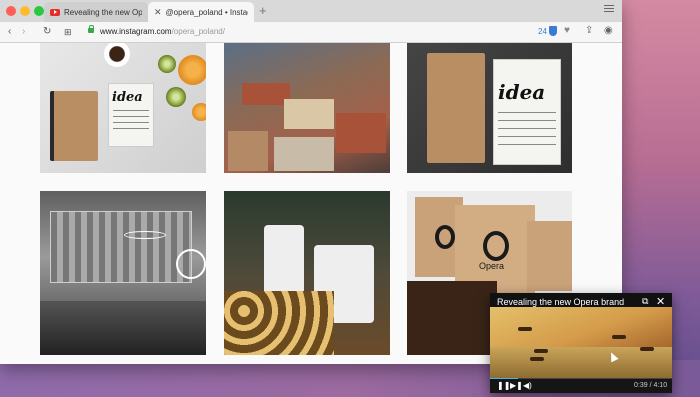  I want to click on building-facade, so click(121, 247).